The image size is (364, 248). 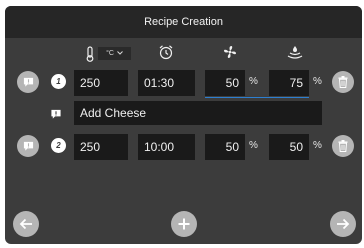 What do you see at coordinates (198, 113) in the screenshot?
I see `note-input: Add Cheese` at bounding box center [198, 113].